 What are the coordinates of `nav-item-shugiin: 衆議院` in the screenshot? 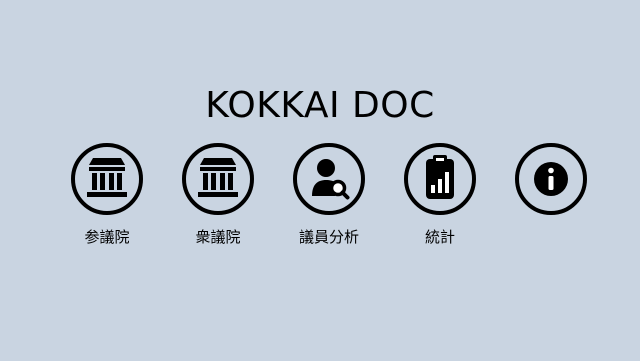 It's located at (218, 198).